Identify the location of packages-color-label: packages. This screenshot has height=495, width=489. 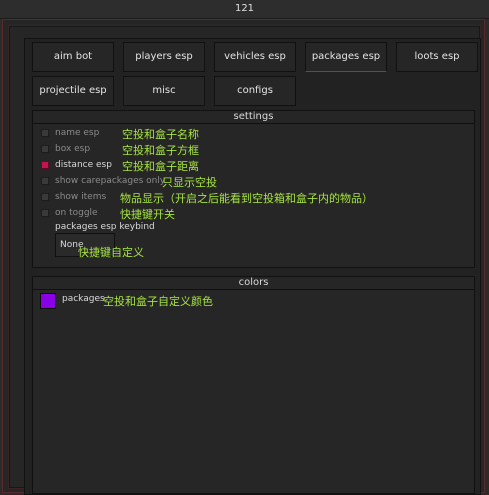
(83, 299).